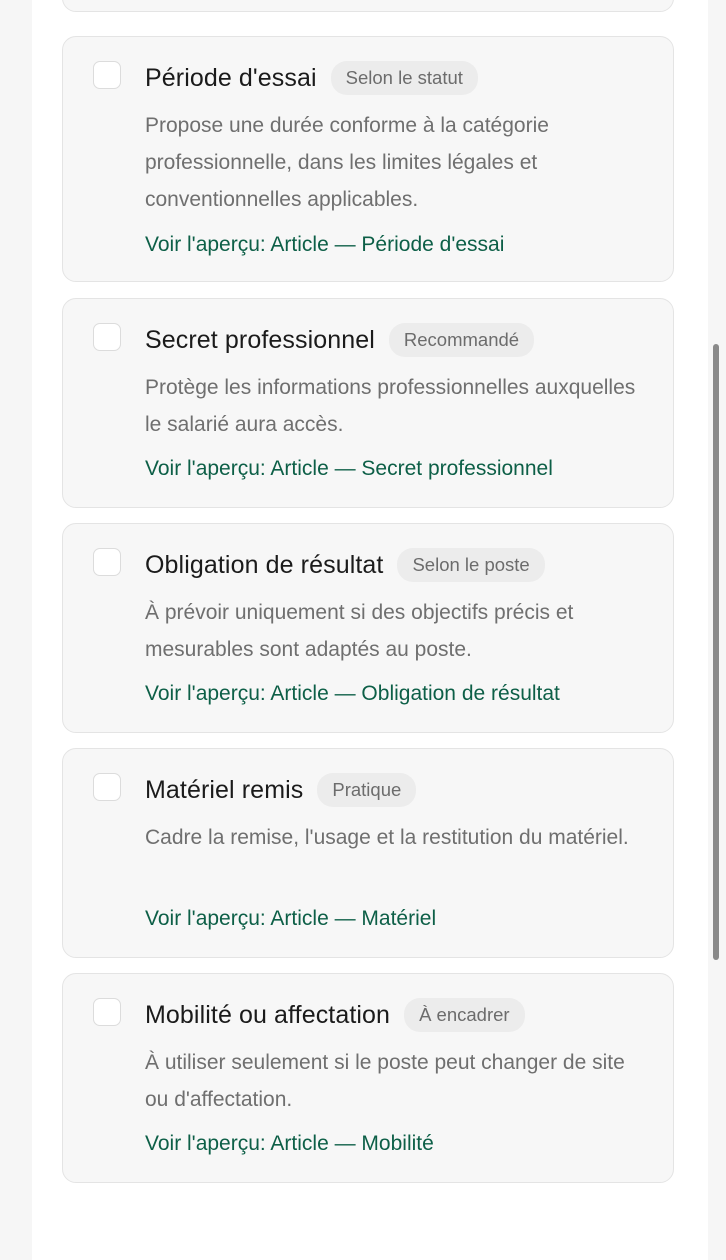  What do you see at coordinates (324, 245) in the screenshot?
I see `preview-link: Voir l'aperçu: Article — Période d'essai` at bounding box center [324, 245].